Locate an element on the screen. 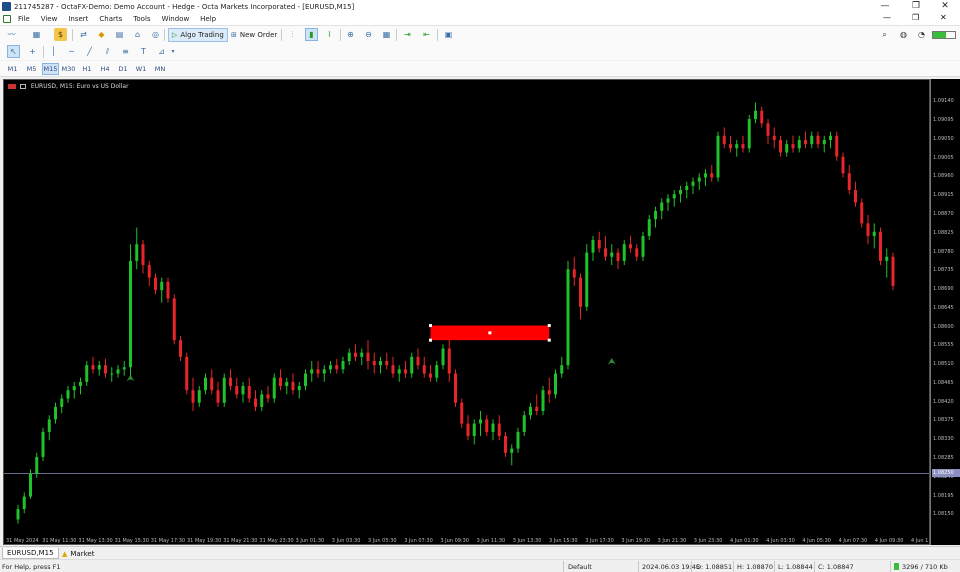 This screenshot has height=572, width=960. menu-insert: Insert is located at coordinates (78, 19).